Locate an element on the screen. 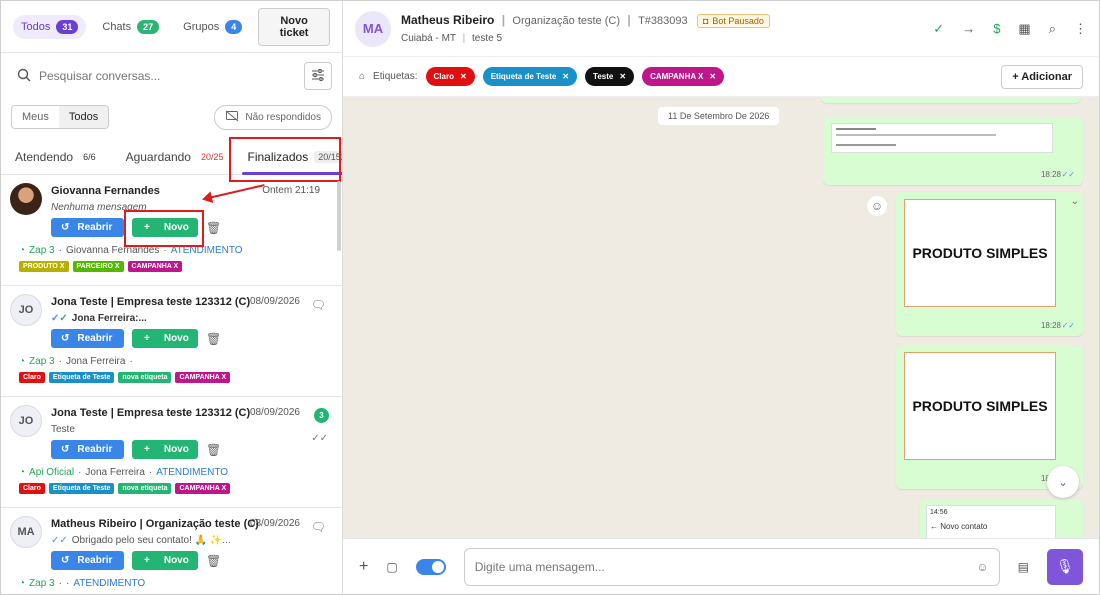  unanswered-filter-button: Não respondidos is located at coordinates (273, 117).